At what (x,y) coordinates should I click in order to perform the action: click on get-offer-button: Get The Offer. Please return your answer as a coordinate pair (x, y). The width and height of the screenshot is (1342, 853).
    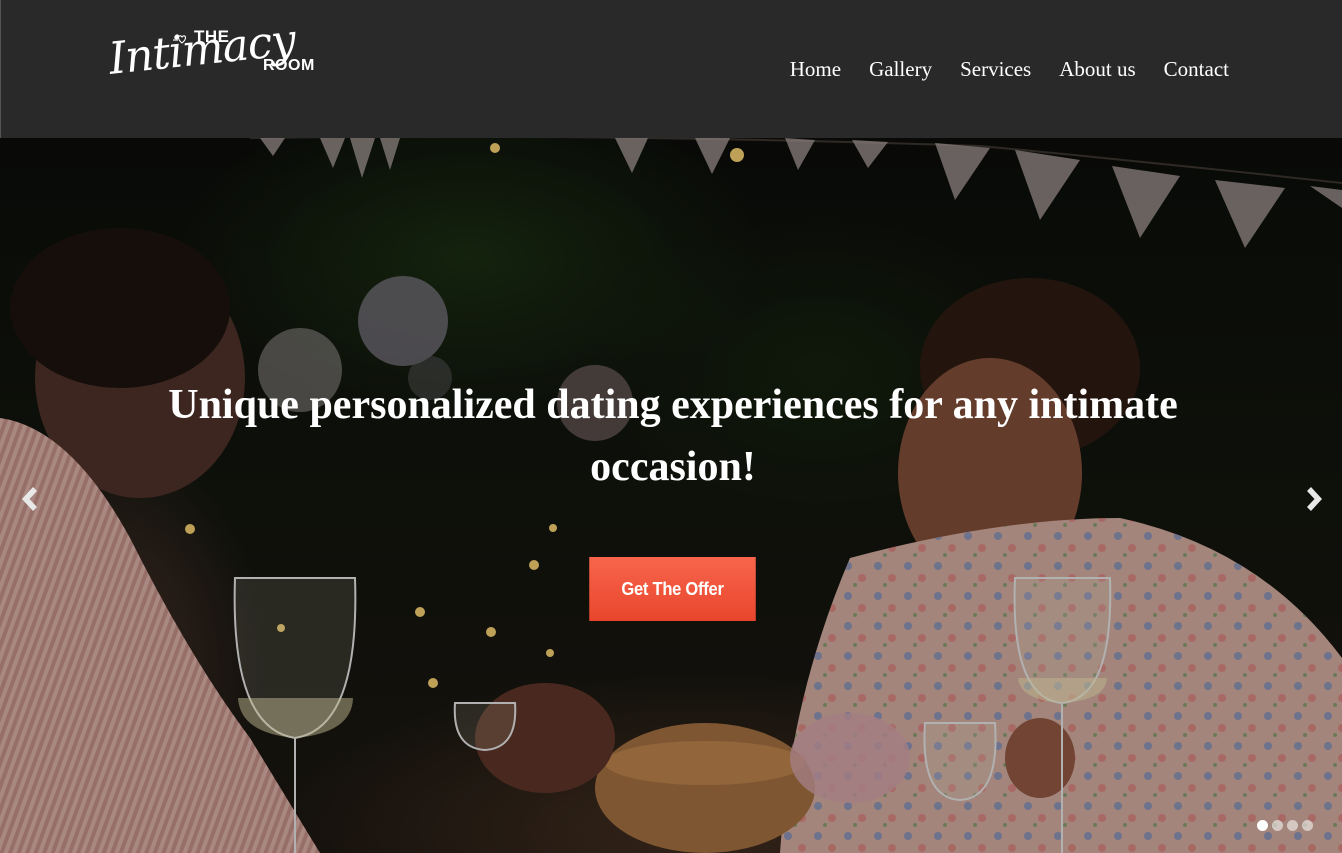
    Looking at the image, I should click on (672, 589).